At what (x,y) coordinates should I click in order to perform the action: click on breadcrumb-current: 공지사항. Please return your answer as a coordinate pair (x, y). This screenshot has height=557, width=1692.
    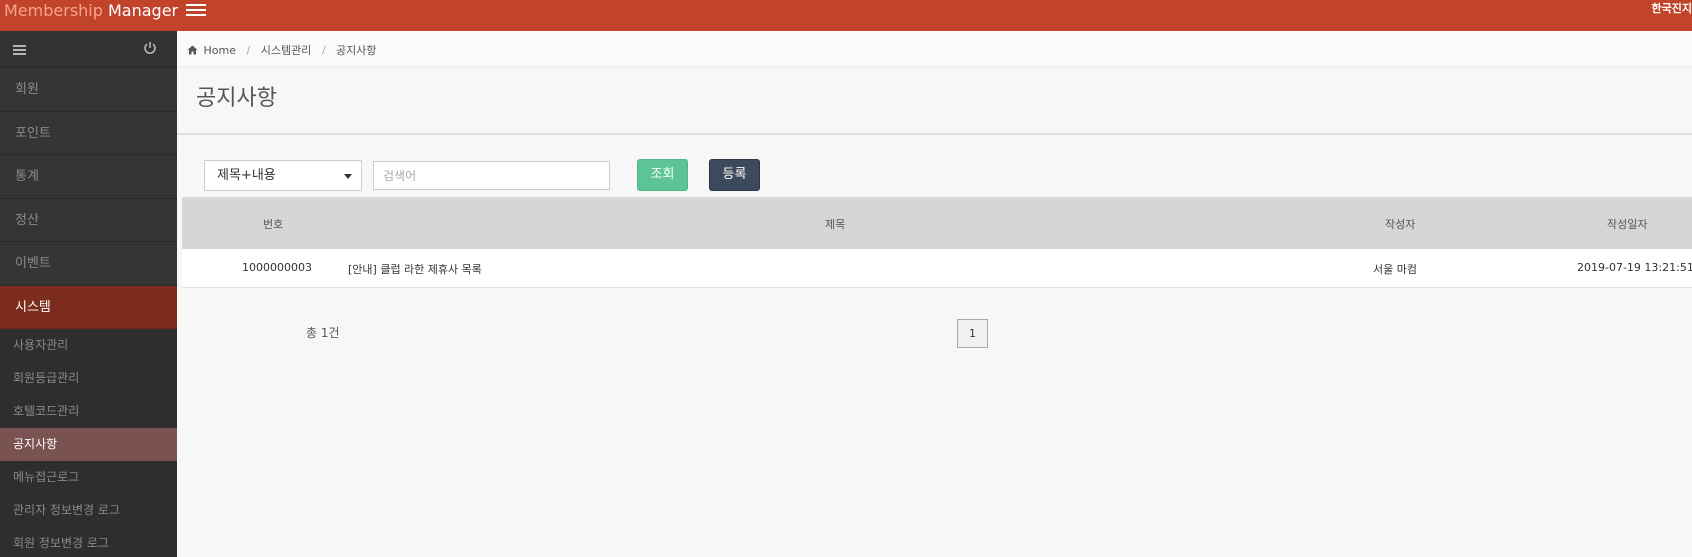
    Looking at the image, I should click on (356, 50).